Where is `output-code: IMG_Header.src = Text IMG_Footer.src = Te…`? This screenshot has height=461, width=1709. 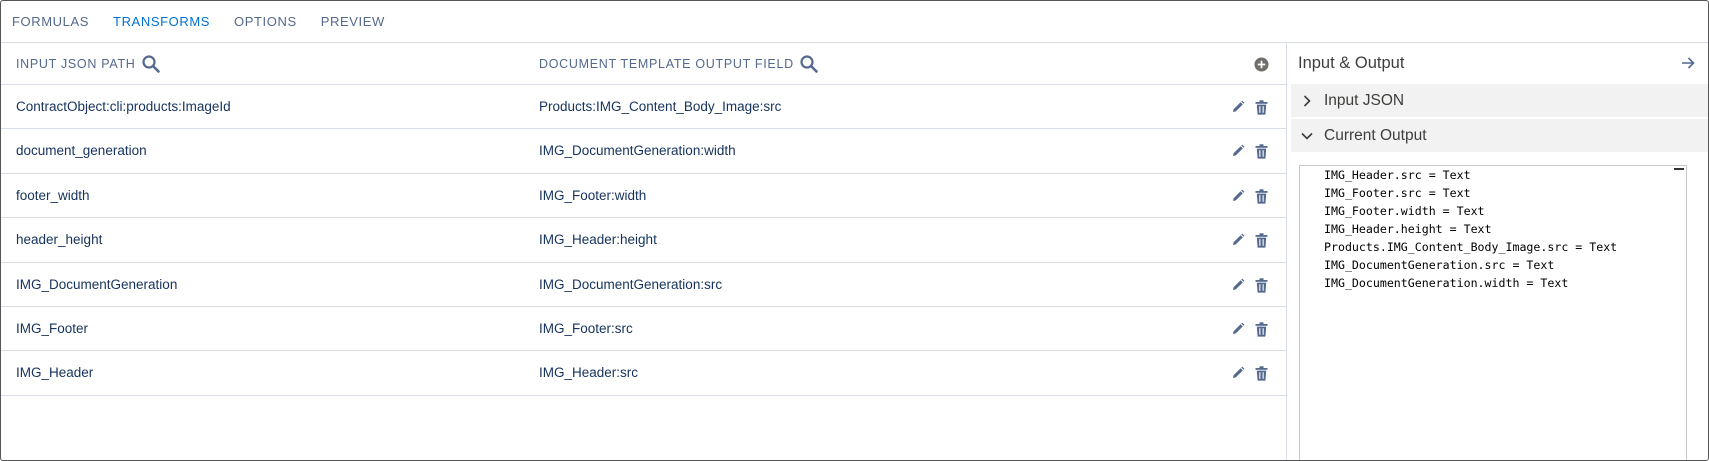 output-code: IMG_Header.src = Text IMG_Footer.src = Te… is located at coordinates (1493, 229).